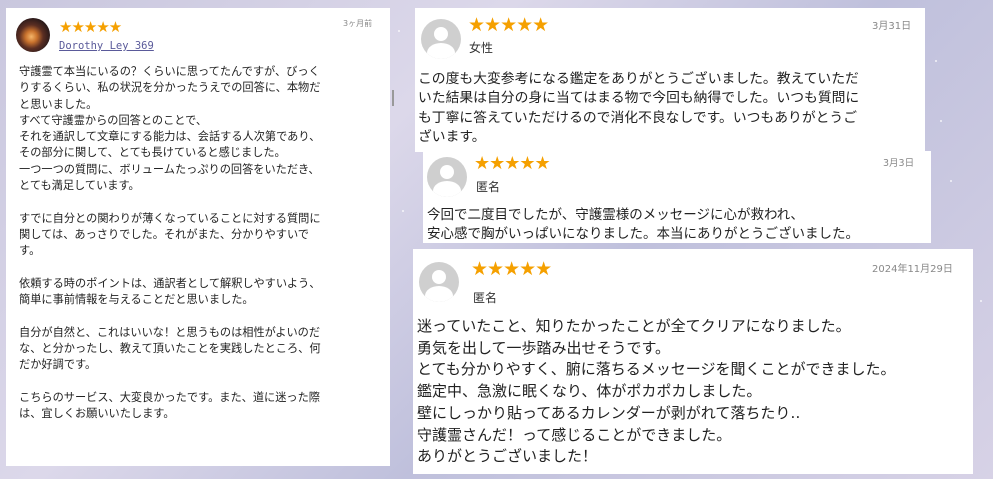 The image size is (993, 479). I want to click on review-line: すべて守護霊からの回答とのことで、, so click(113, 120).